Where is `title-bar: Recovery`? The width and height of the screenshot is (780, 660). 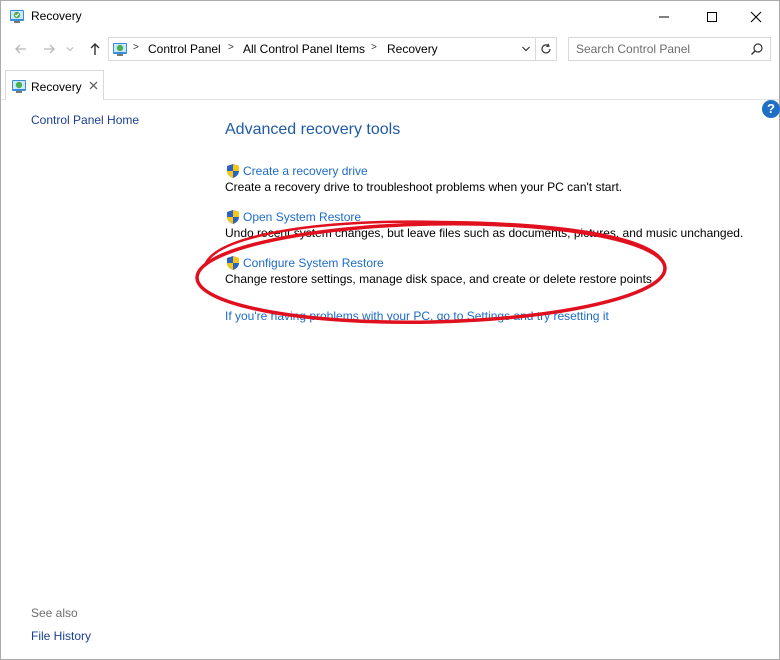 title-bar: Recovery is located at coordinates (390, 16).